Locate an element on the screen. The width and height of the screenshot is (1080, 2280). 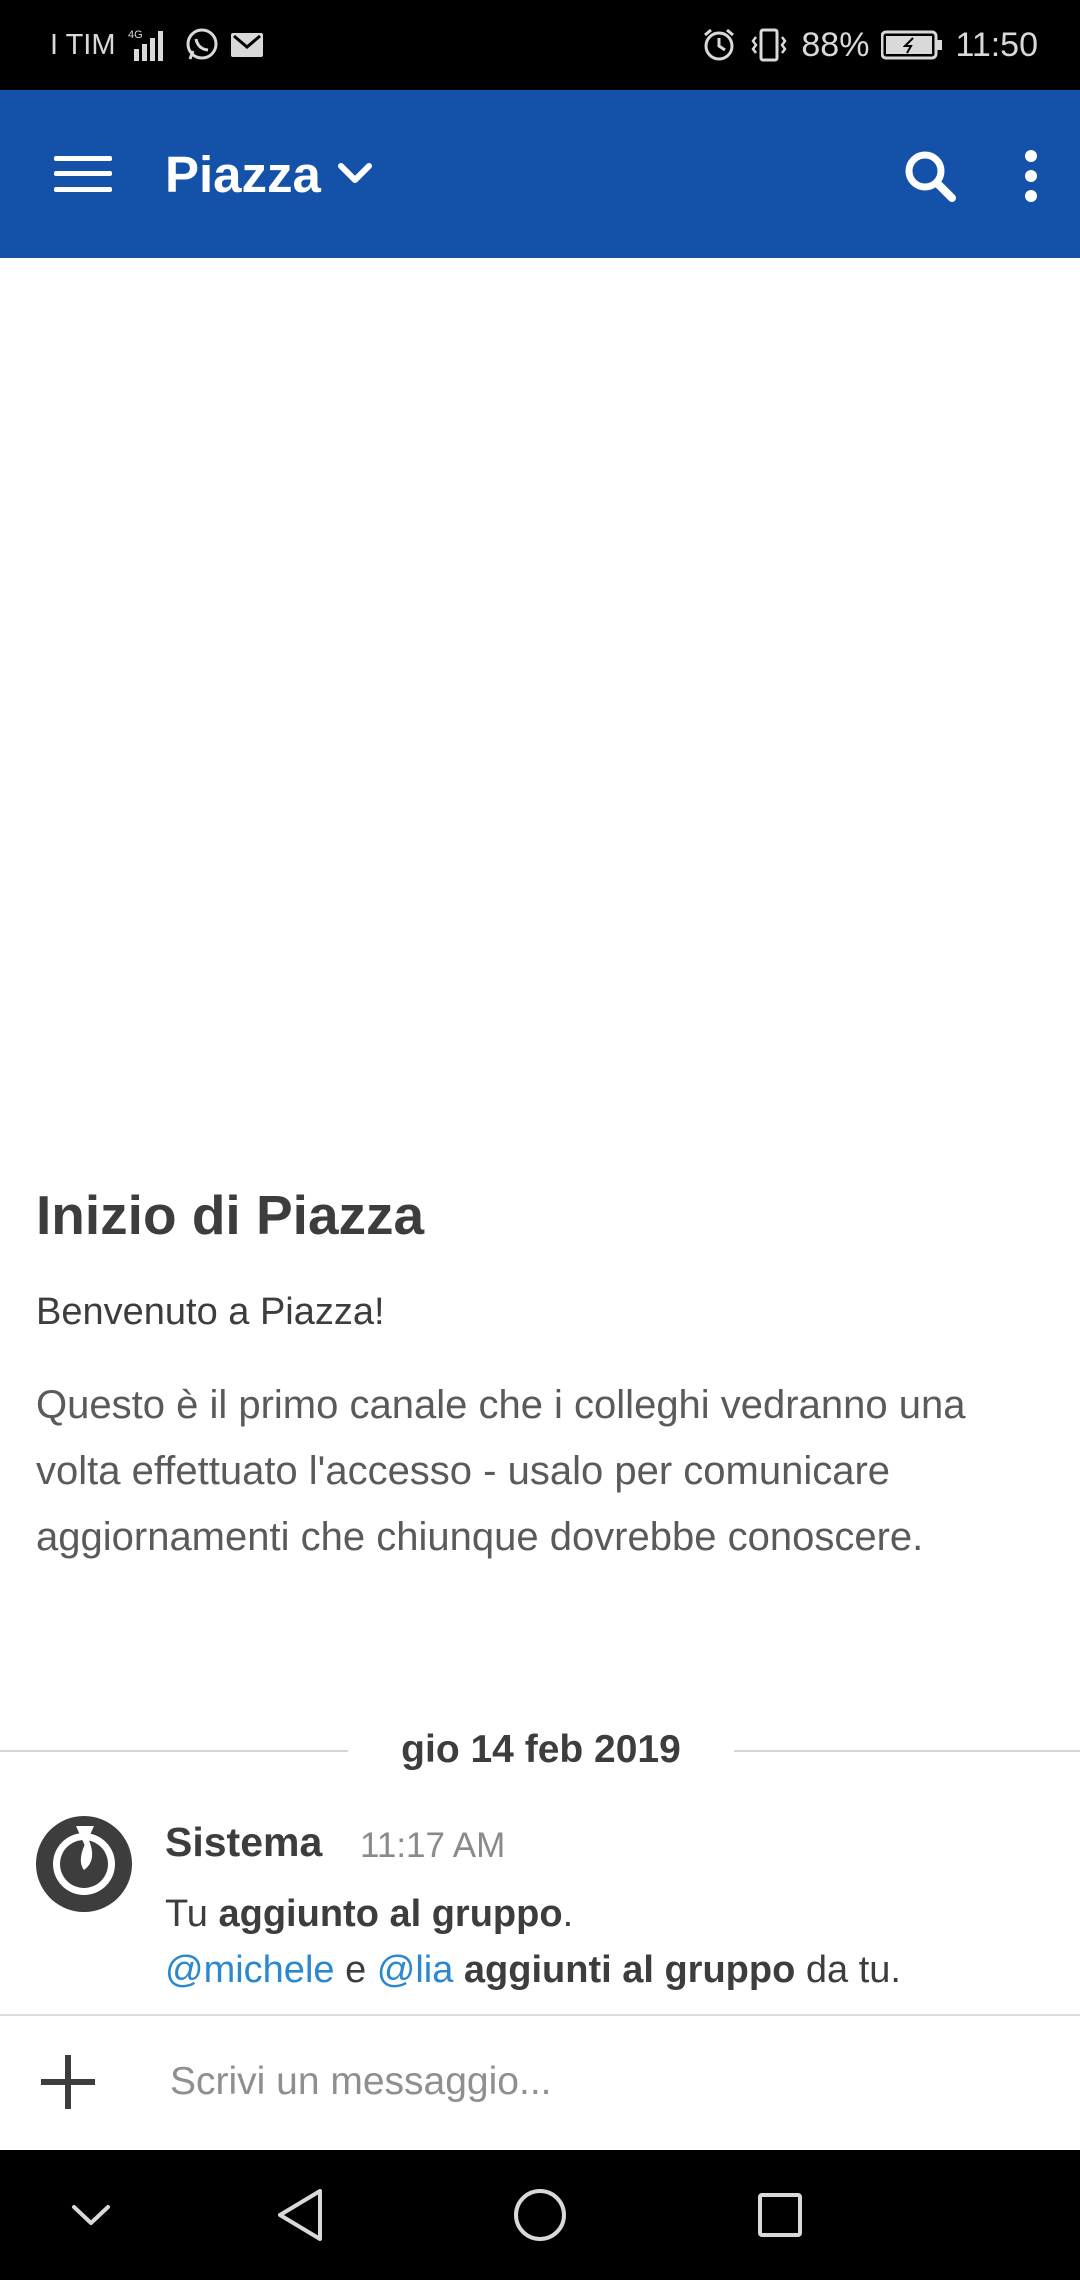
post-text: e is located at coordinates (355, 1970).